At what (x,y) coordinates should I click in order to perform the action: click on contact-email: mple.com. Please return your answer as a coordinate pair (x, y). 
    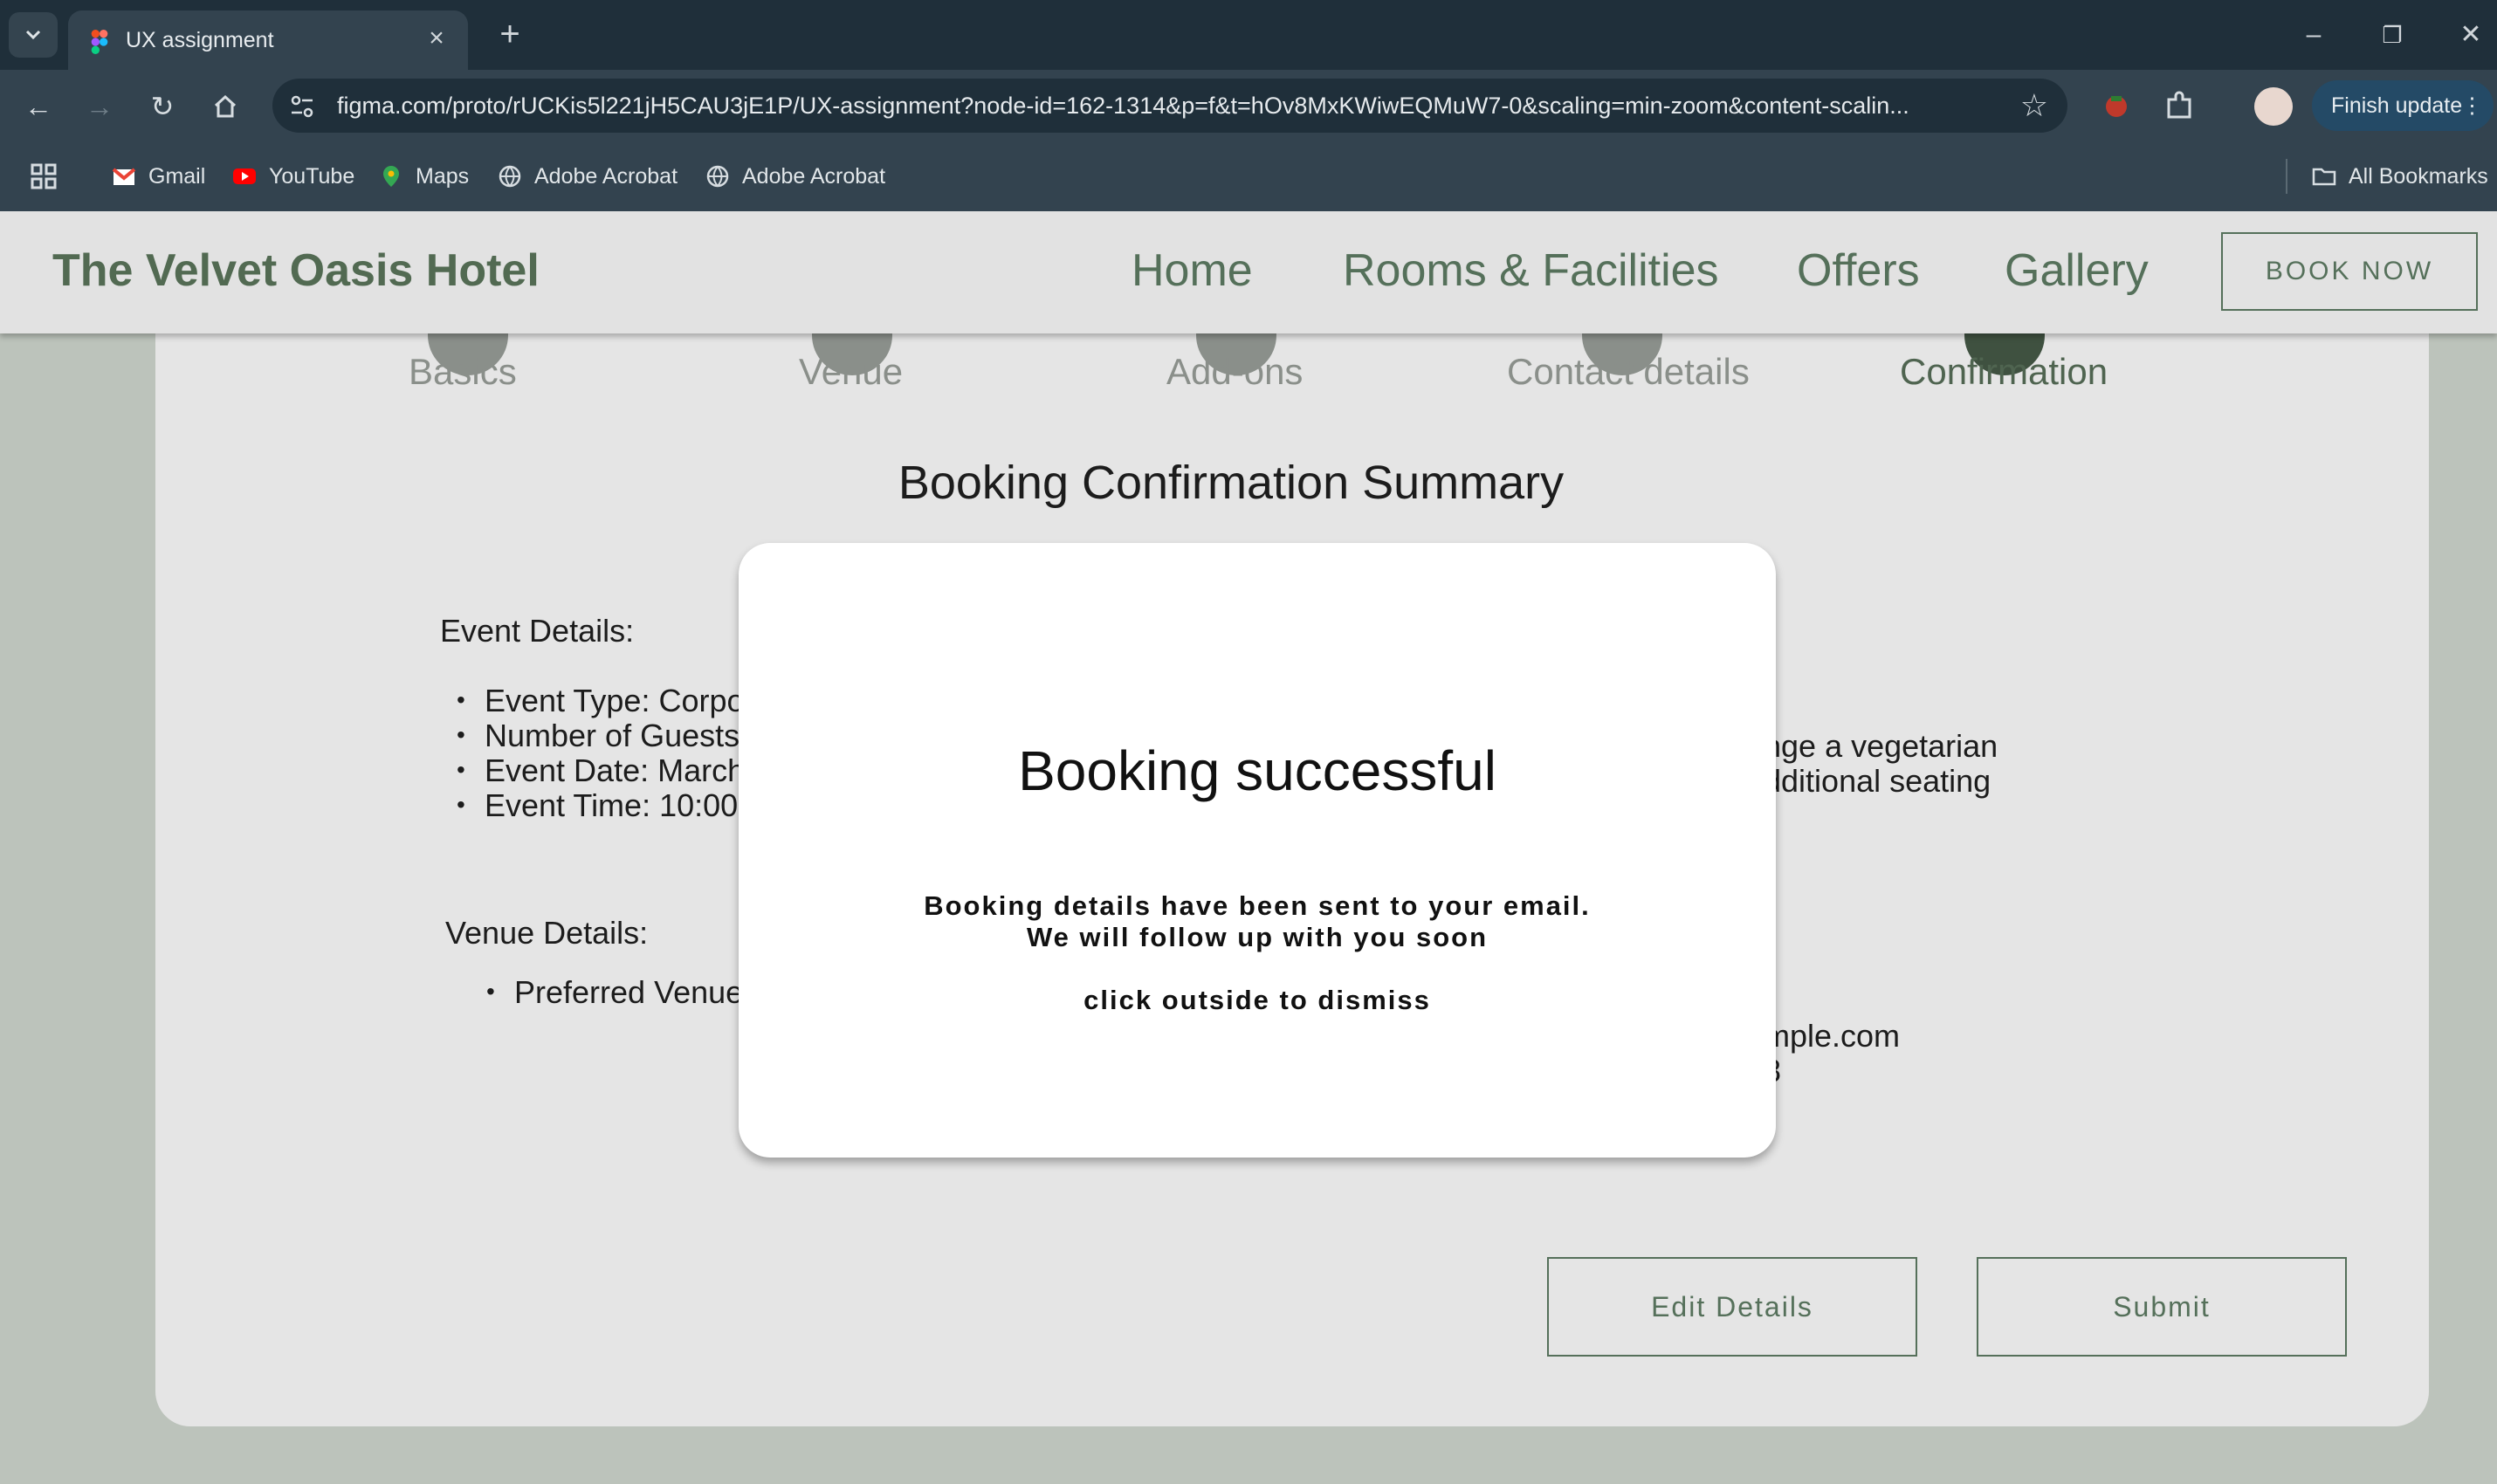
    Looking at the image, I should click on (1833, 1036).